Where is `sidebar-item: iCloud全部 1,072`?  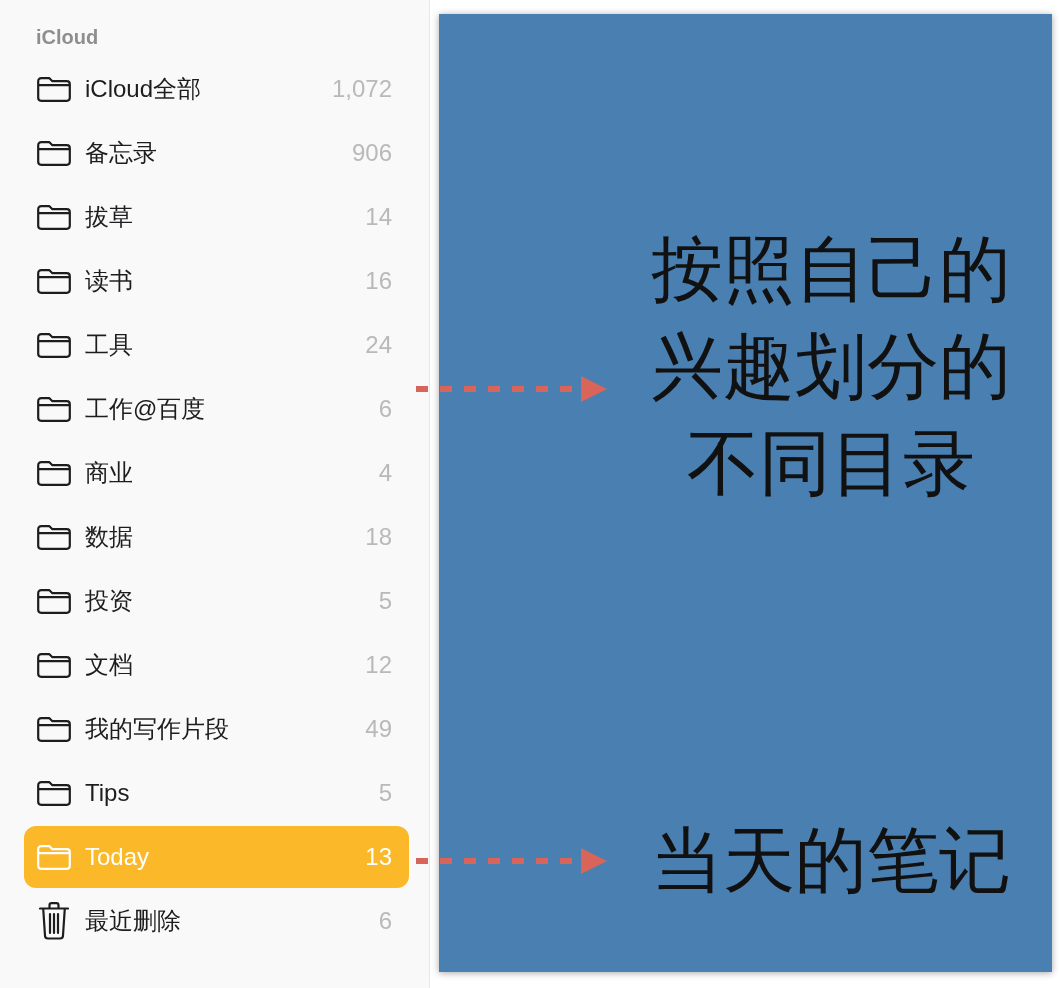
sidebar-item: iCloud全部 1,072 is located at coordinates (216, 89).